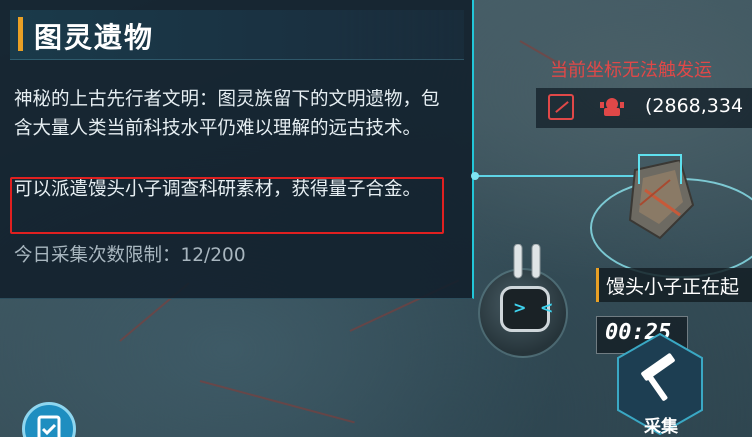 The image size is (752, 437). I want to click on terrain-crack, so click(277, 402).